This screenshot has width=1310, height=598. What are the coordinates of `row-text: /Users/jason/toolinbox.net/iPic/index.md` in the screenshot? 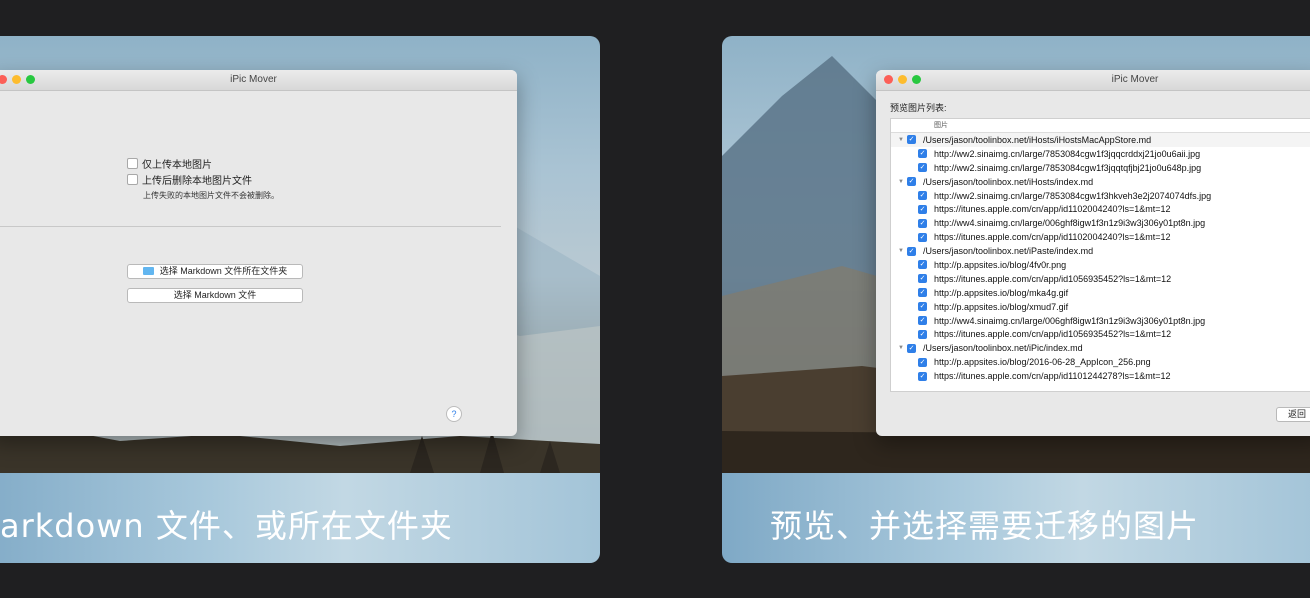 It's located at (1003, 348).